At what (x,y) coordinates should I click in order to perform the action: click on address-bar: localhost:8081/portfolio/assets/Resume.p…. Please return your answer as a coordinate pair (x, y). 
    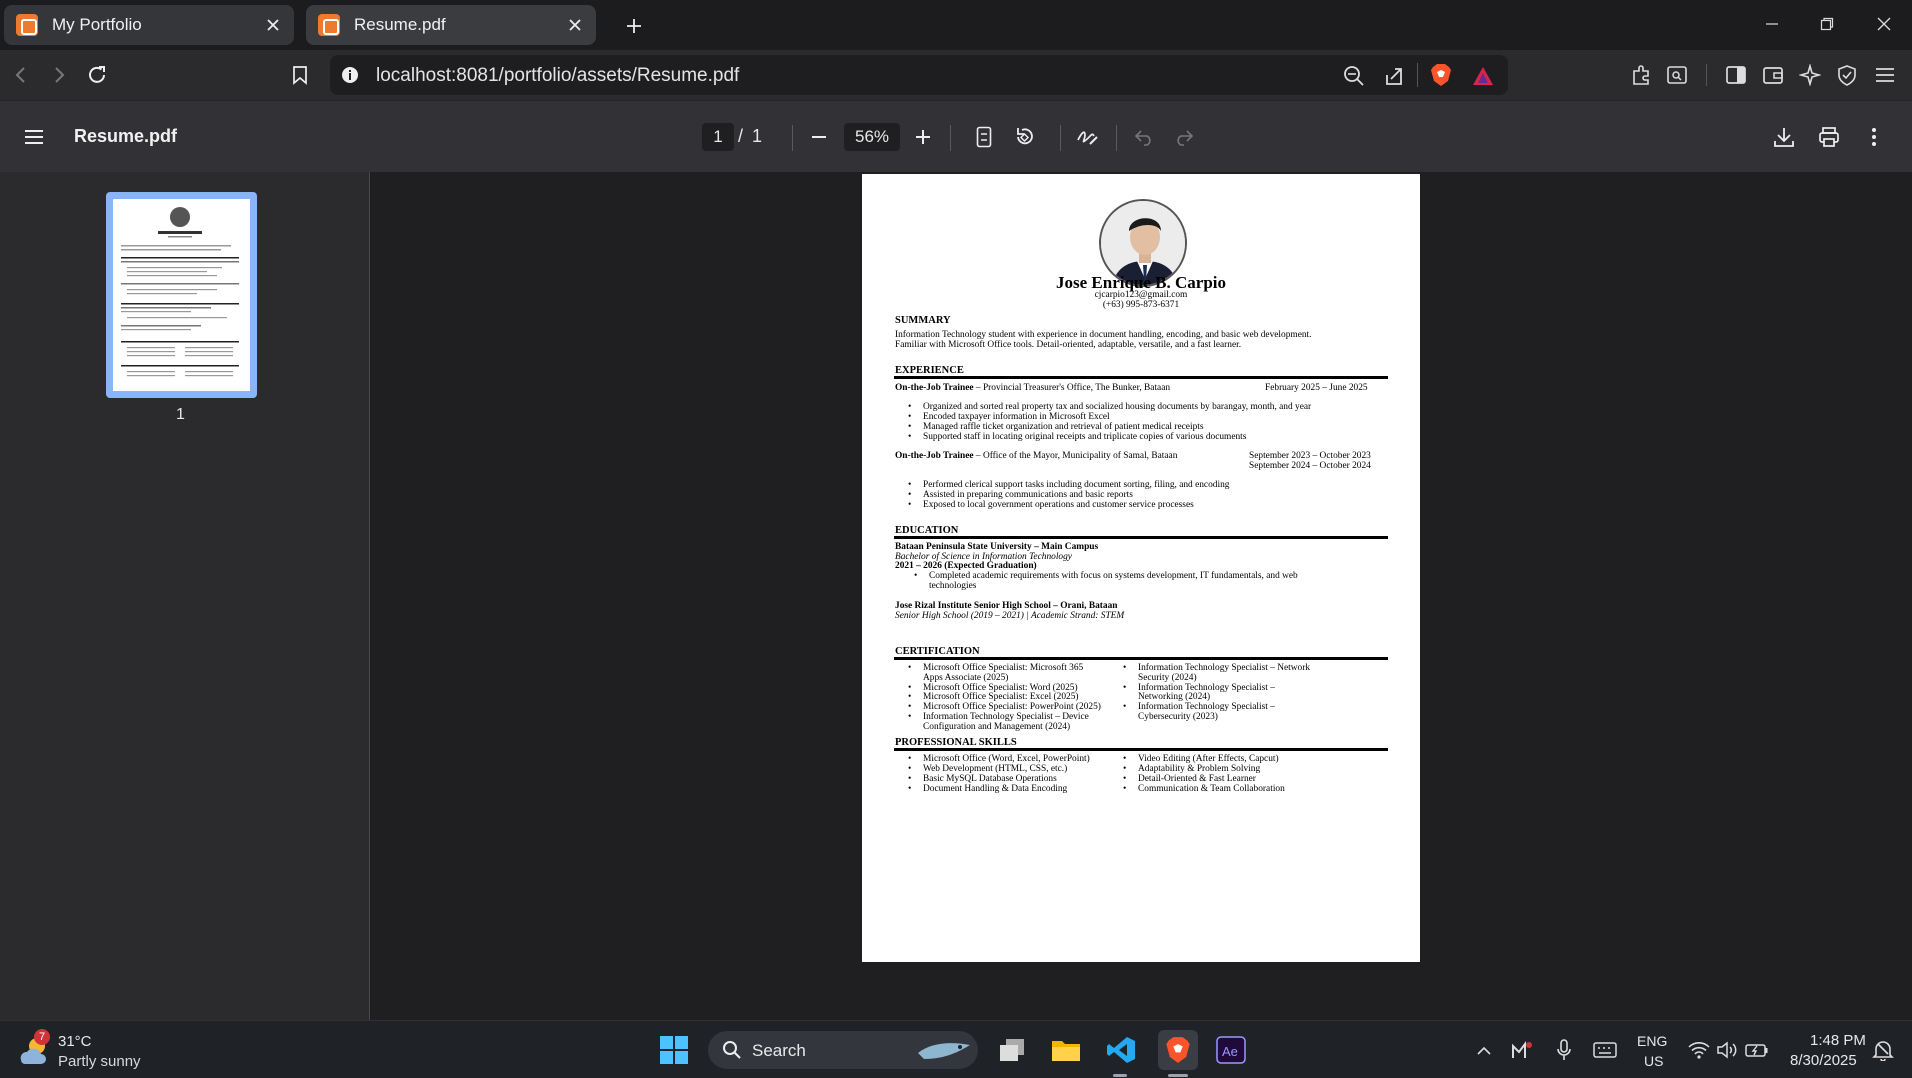
    Looking at the image, I should click on (919, 75).